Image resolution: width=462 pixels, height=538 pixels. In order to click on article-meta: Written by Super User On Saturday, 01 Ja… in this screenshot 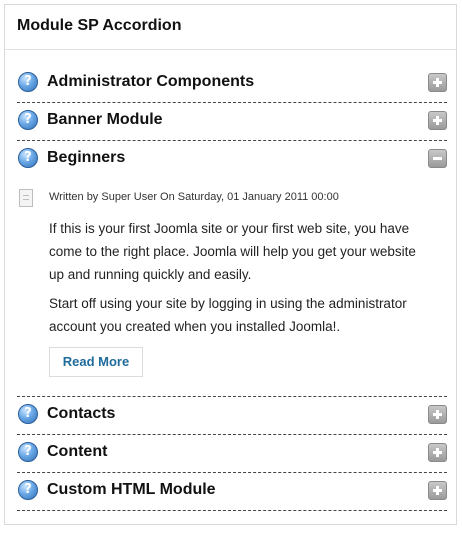, I will do `click(194, 197)`.